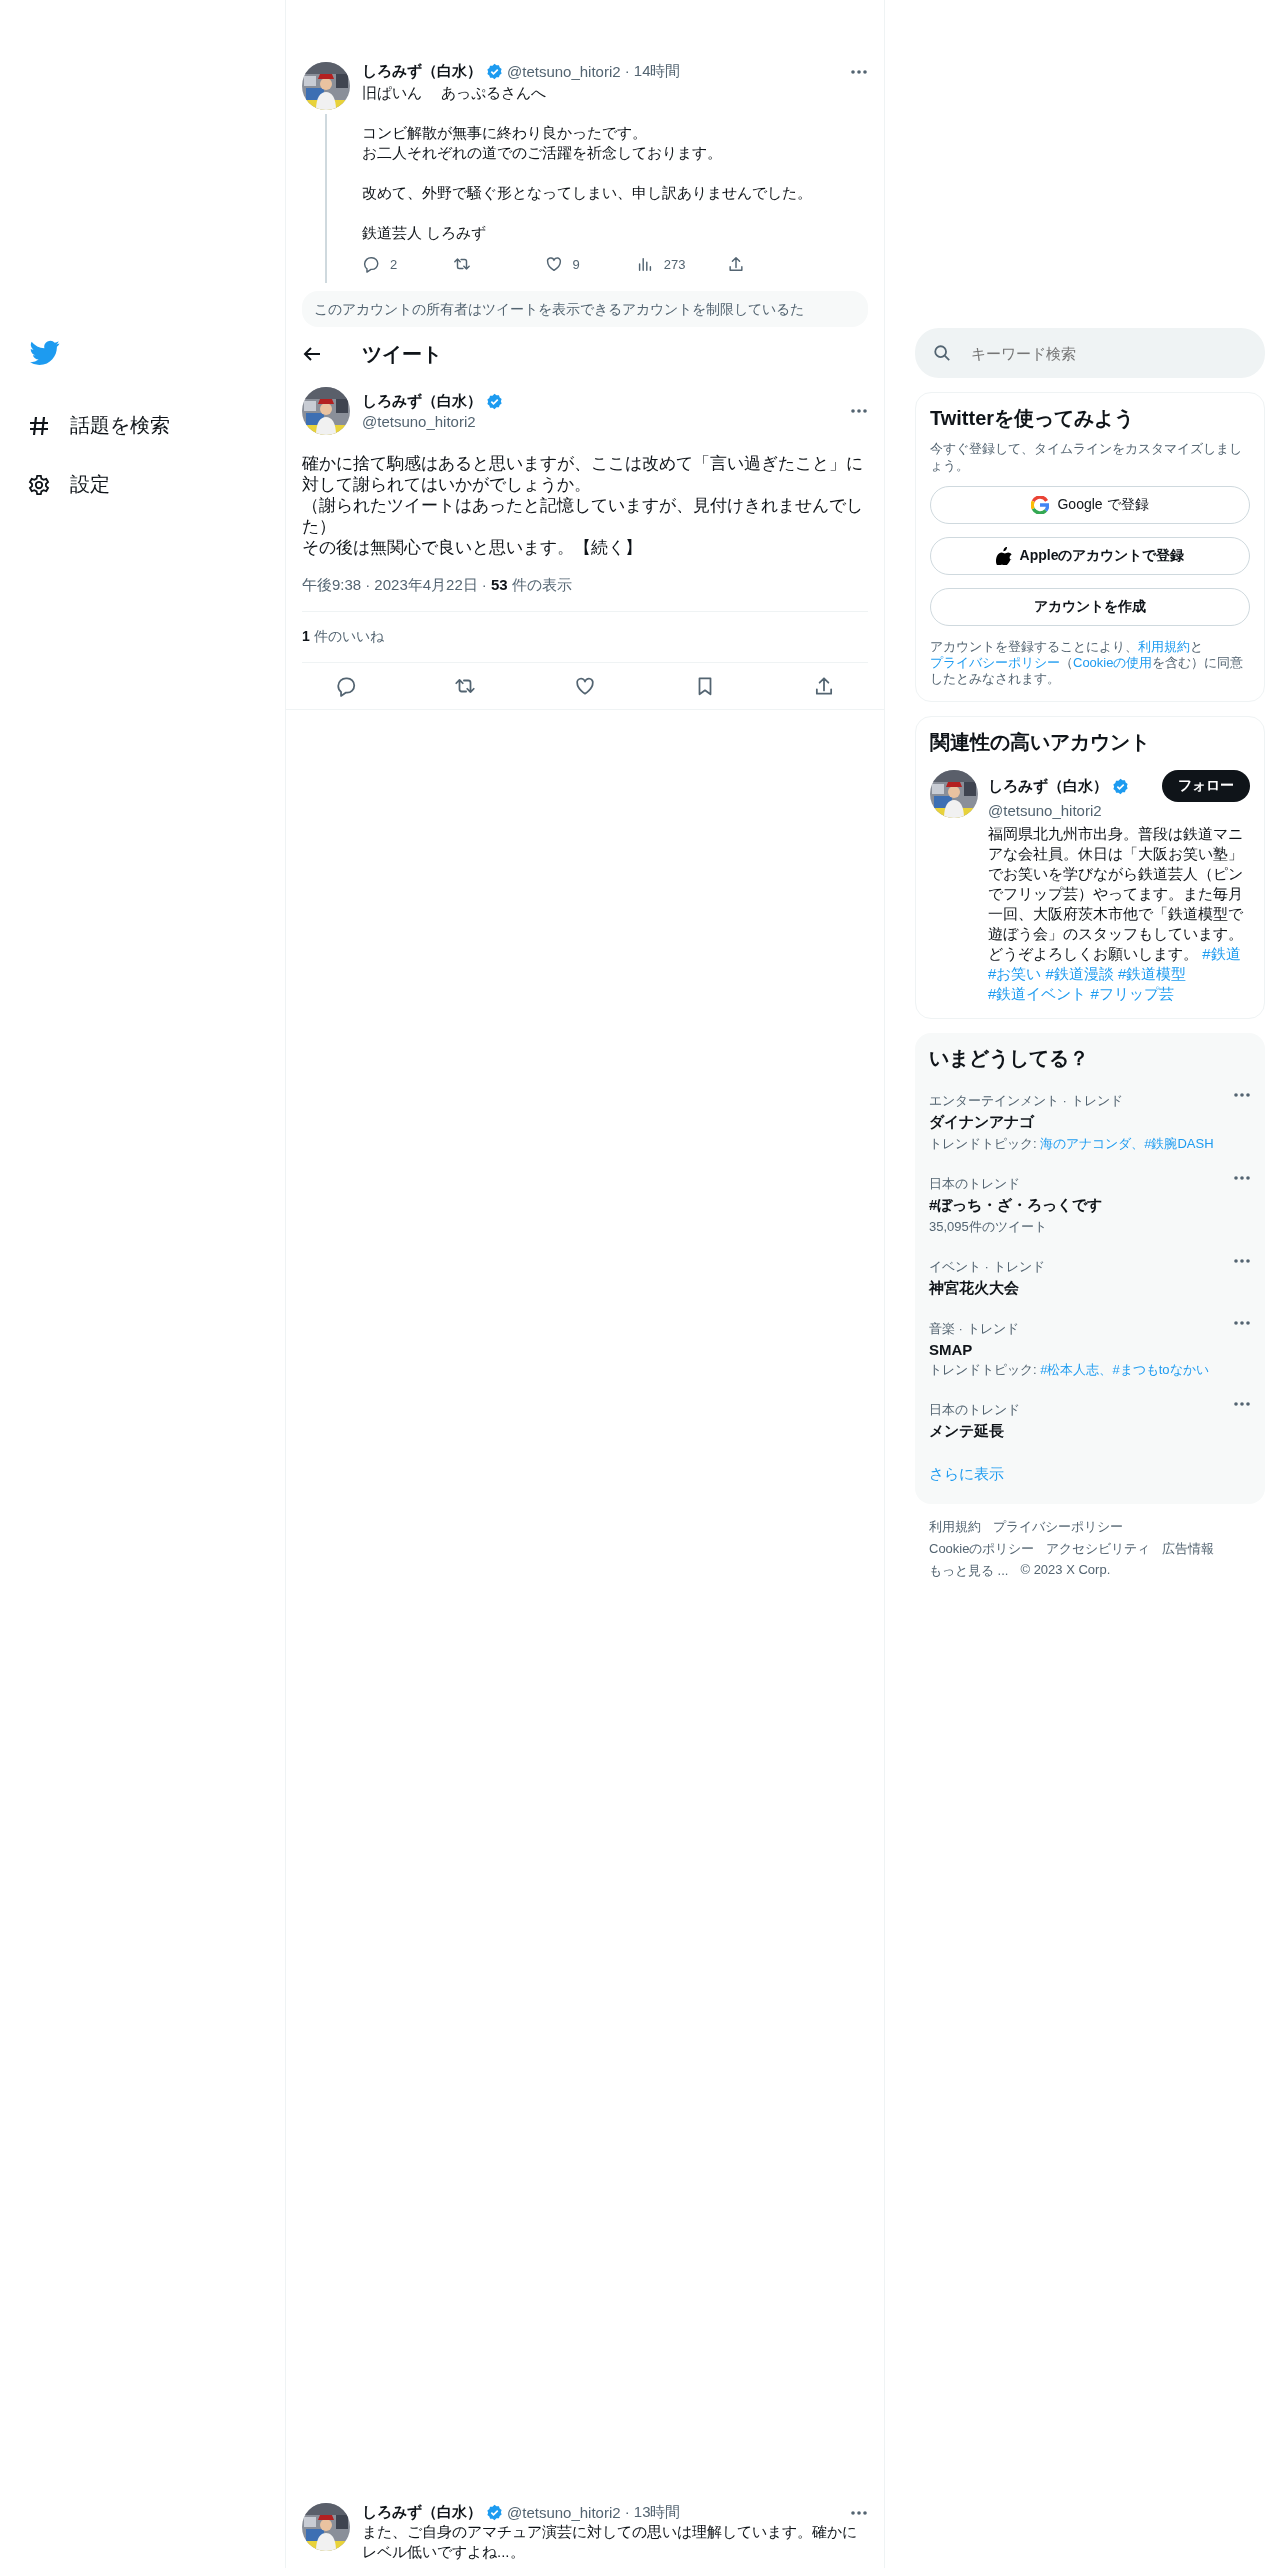 This screenshot has width=1284, height=2568. I want to click on legal-text: アカウントを登録することにより、利用規約 と プライバシーポリシー（Cookieの使用を含む）に同意したとみなされます。, so click(1087, 663).